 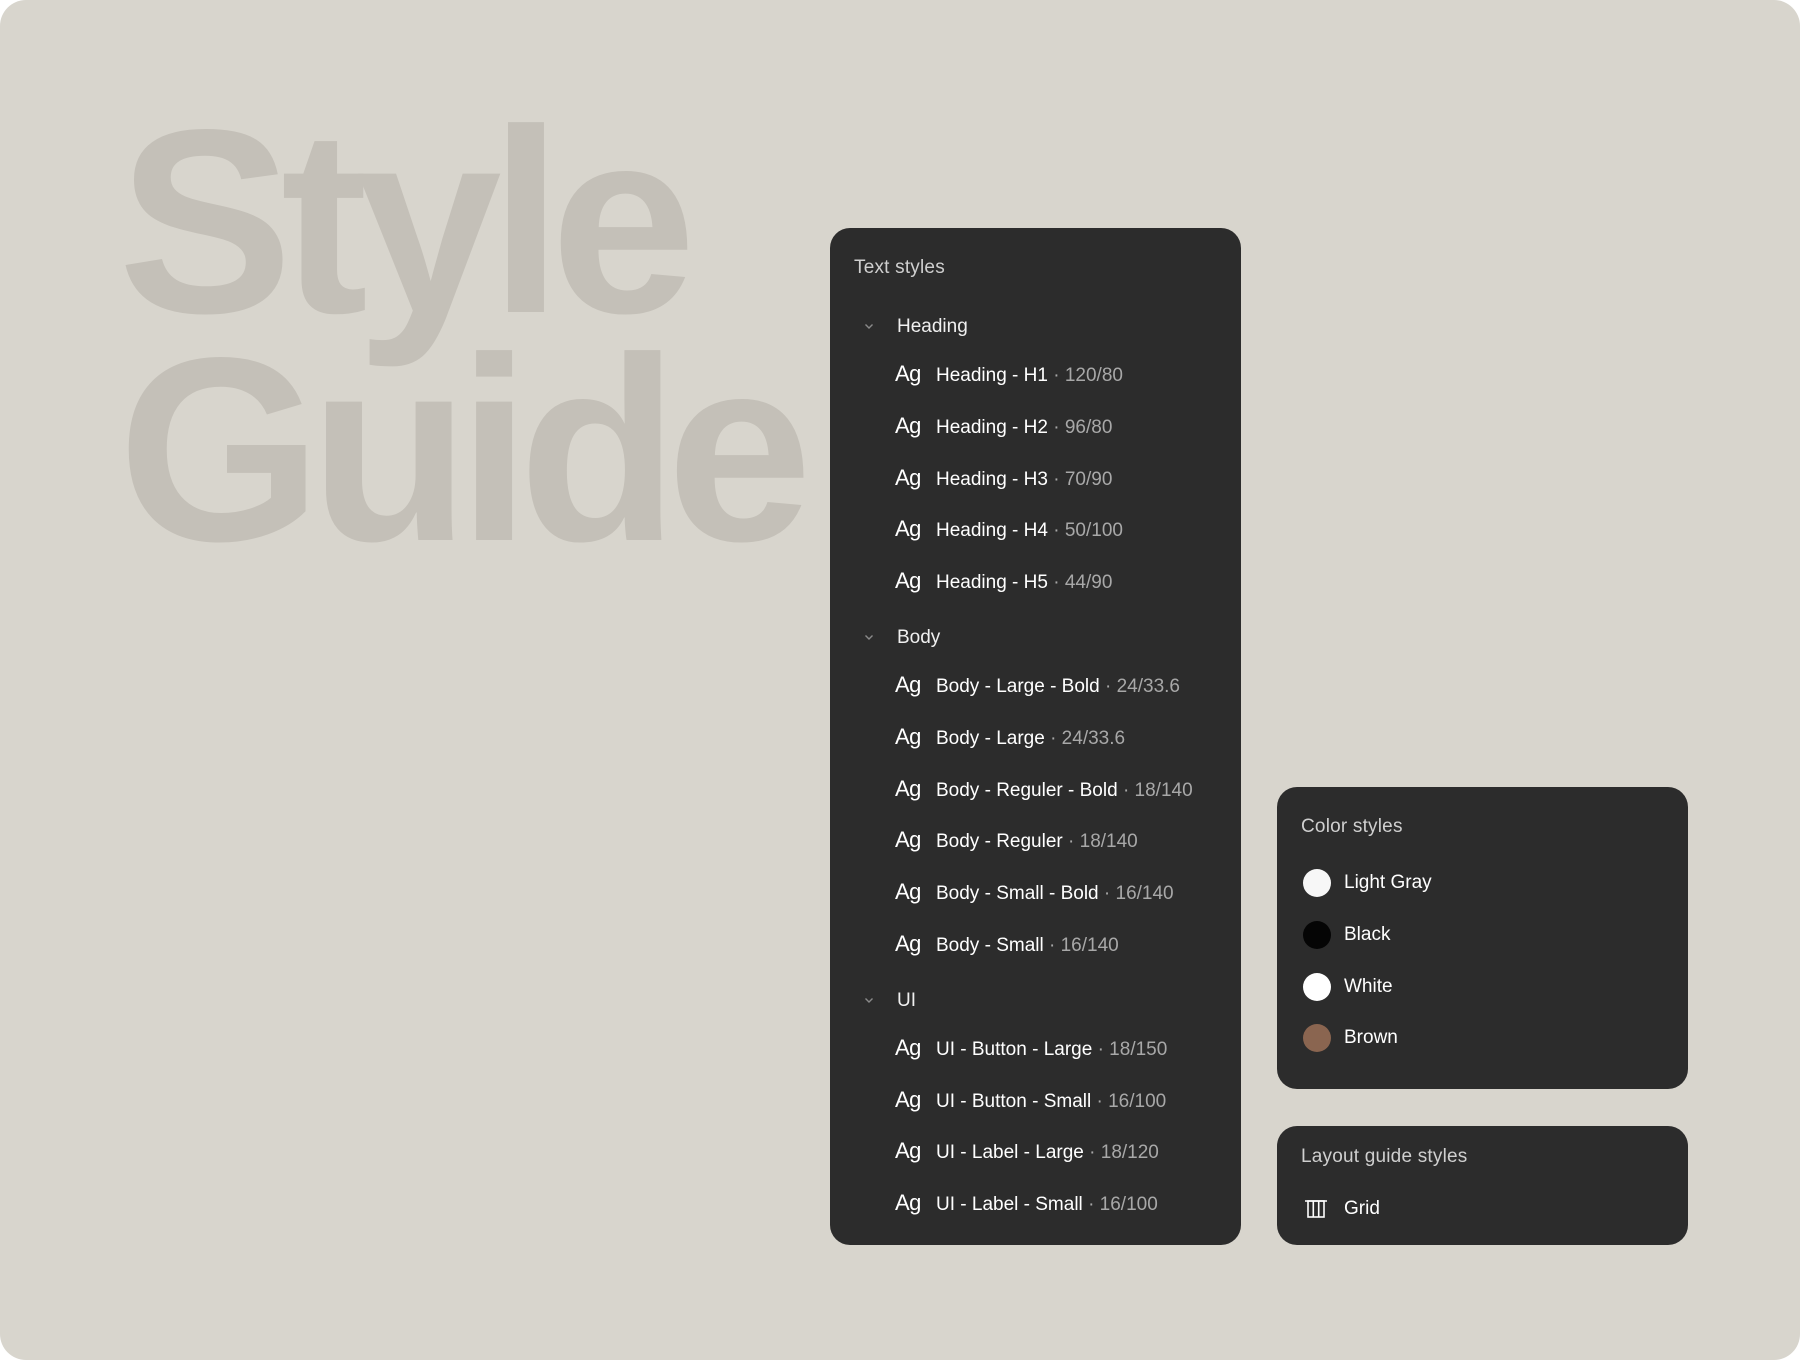 I want to click on color-style-name: Black, so click(x=1367, y=934).